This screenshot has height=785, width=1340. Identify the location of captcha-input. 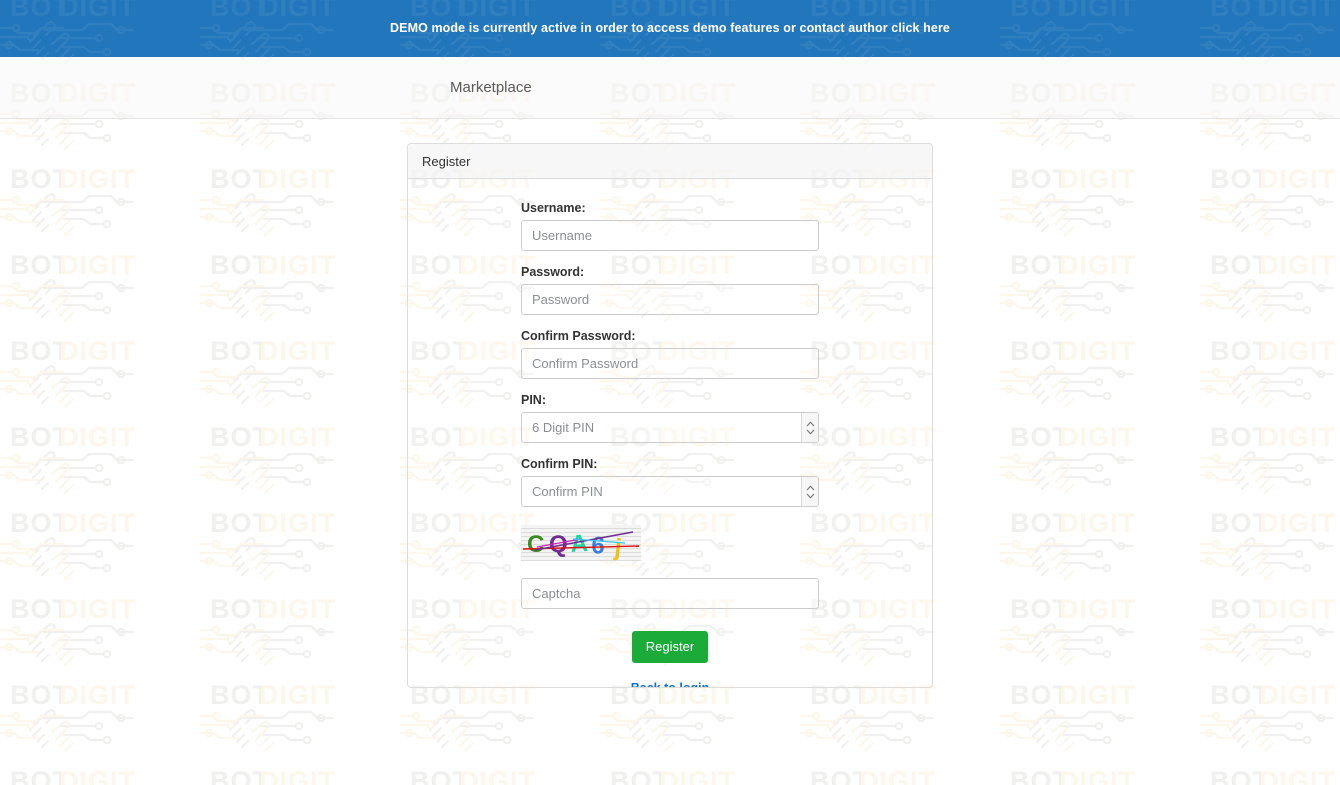
(670, 593).